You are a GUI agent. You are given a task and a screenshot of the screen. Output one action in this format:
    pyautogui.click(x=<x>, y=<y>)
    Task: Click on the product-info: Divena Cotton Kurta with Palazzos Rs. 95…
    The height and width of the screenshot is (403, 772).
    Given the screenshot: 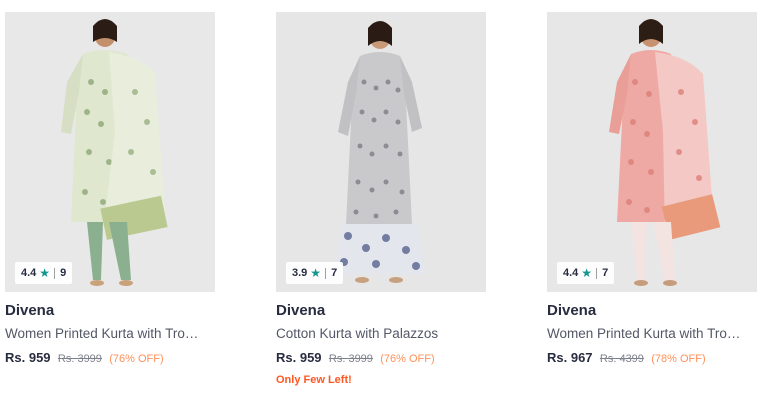 What is the action you would take?
    pyautogui.click(x=381, y=339)
    